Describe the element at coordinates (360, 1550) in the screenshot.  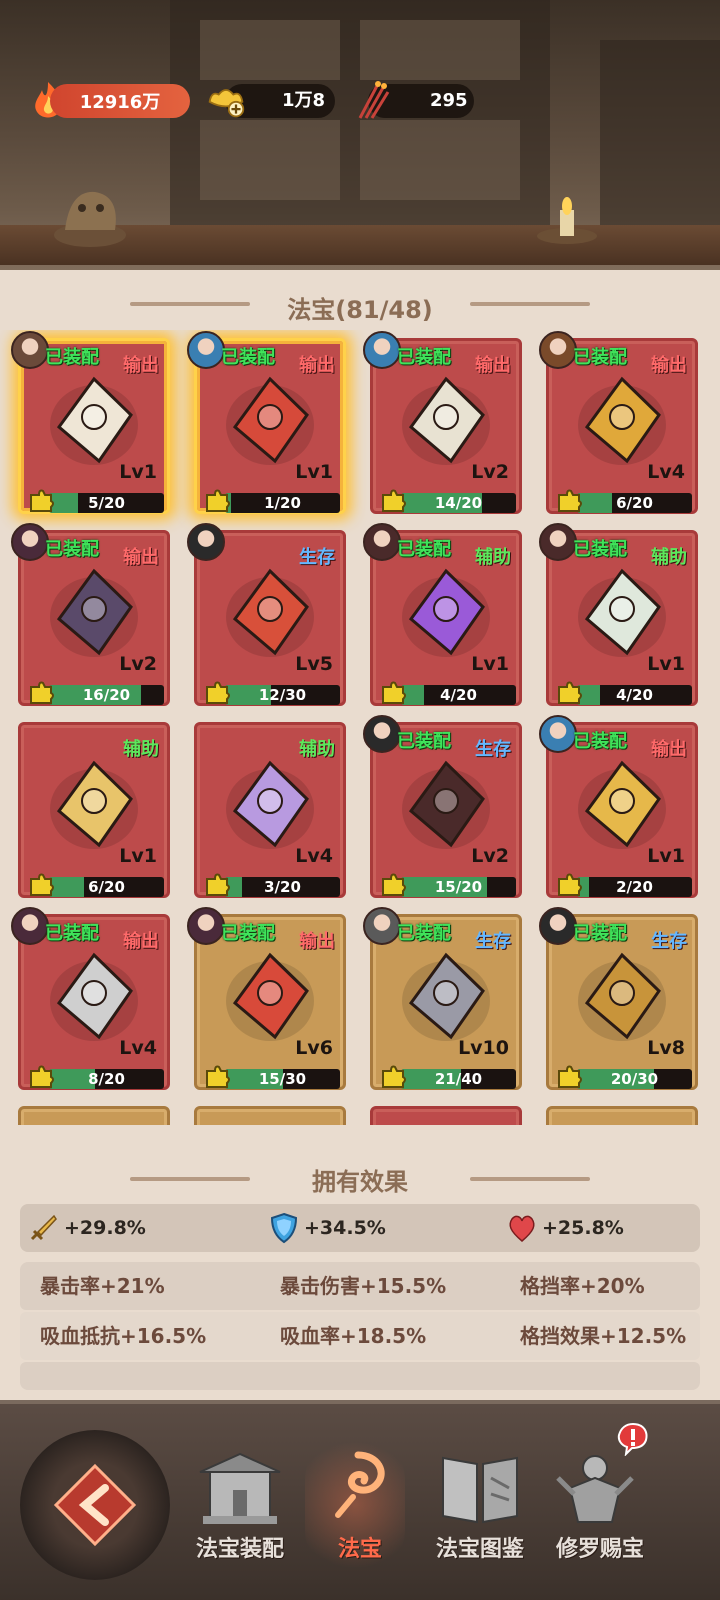
I see `nav-tab-treasure: 法宝` at that location.